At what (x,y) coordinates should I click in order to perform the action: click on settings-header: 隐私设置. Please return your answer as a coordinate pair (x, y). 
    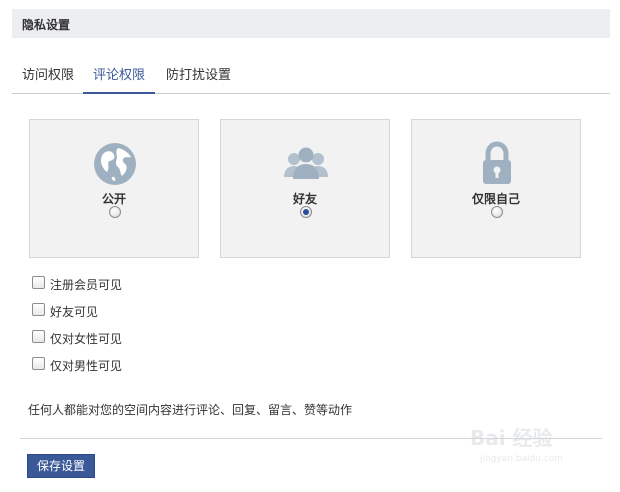
    Looking at the image, I should click on (311, 23).